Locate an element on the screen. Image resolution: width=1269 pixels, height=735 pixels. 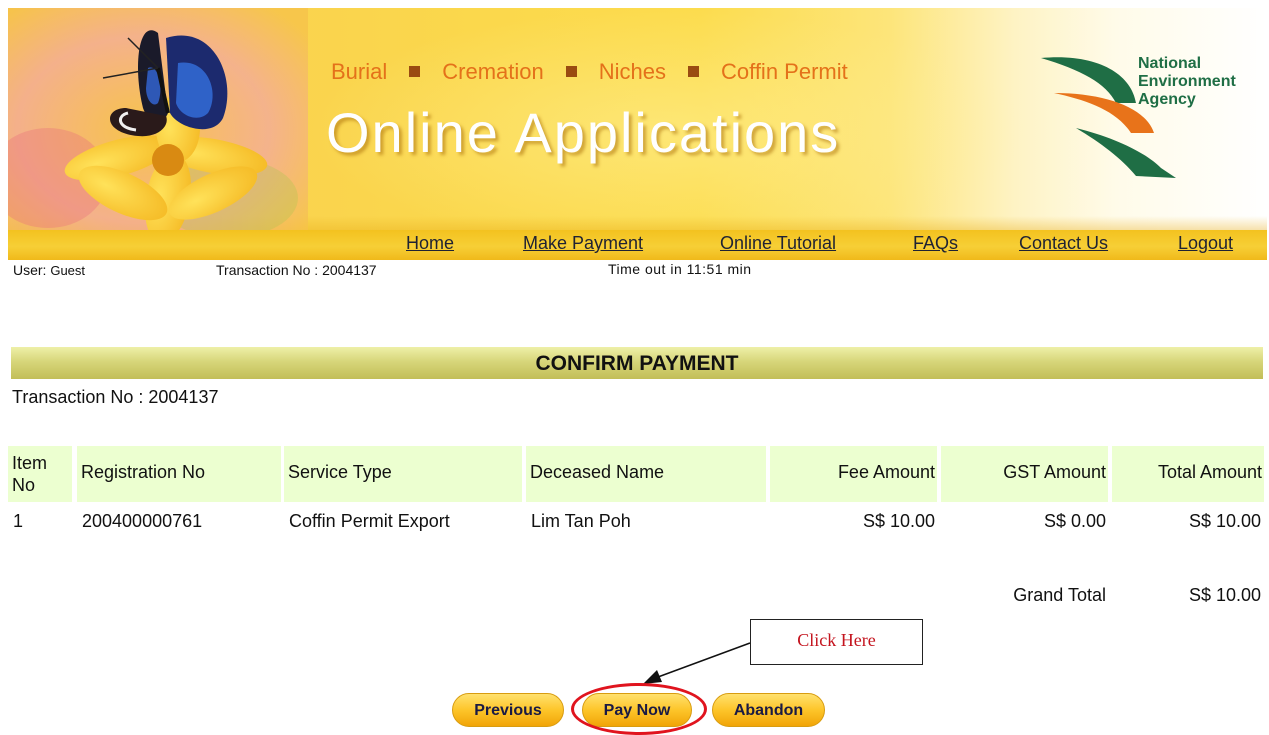
header-gst-amount: GST Amount is located at coordinates (1024, 474).